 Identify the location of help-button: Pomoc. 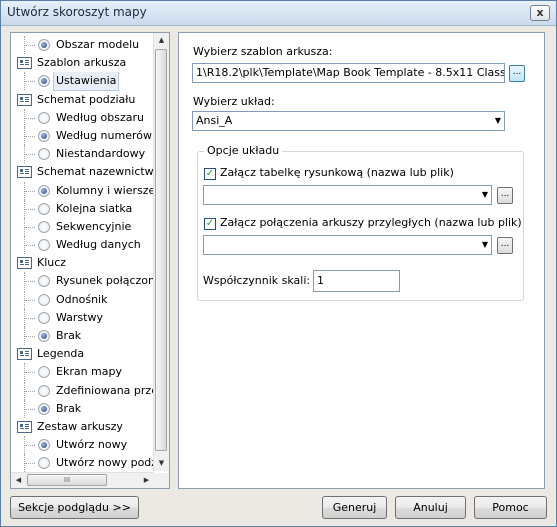
(510, 507).